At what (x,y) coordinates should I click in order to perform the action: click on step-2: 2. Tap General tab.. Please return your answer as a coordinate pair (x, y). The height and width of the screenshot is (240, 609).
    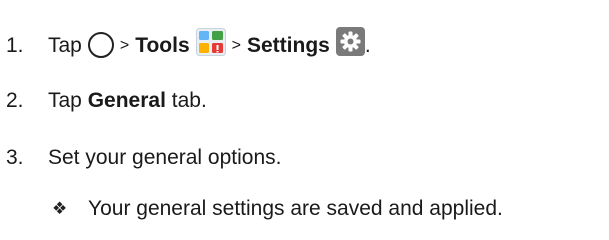
    Looking at the image, I should click on (103, 101).